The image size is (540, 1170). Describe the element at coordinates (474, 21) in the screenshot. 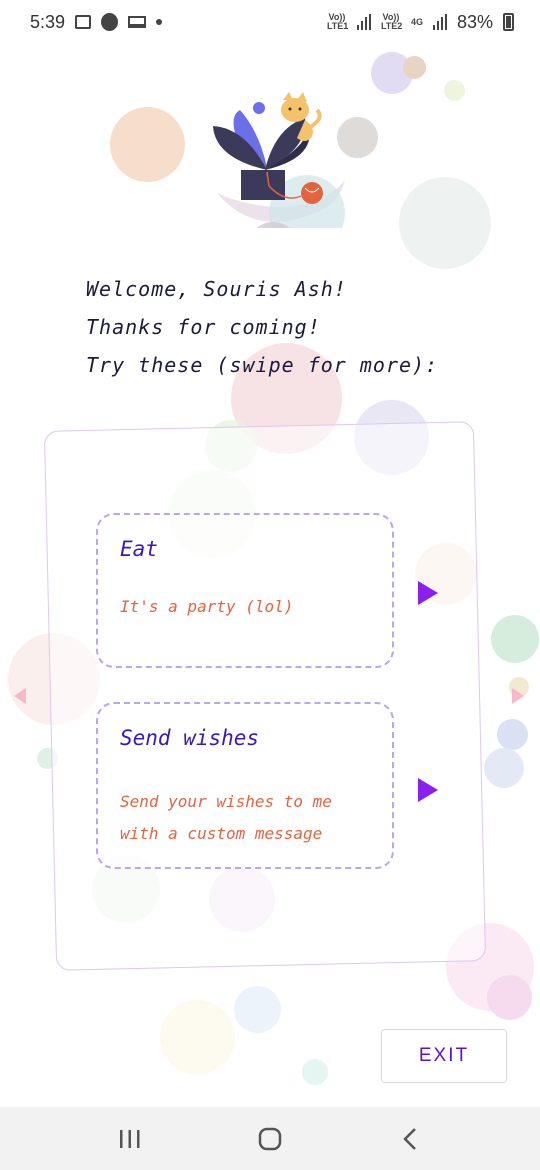

I see `battery-percent: 83%` at that location.